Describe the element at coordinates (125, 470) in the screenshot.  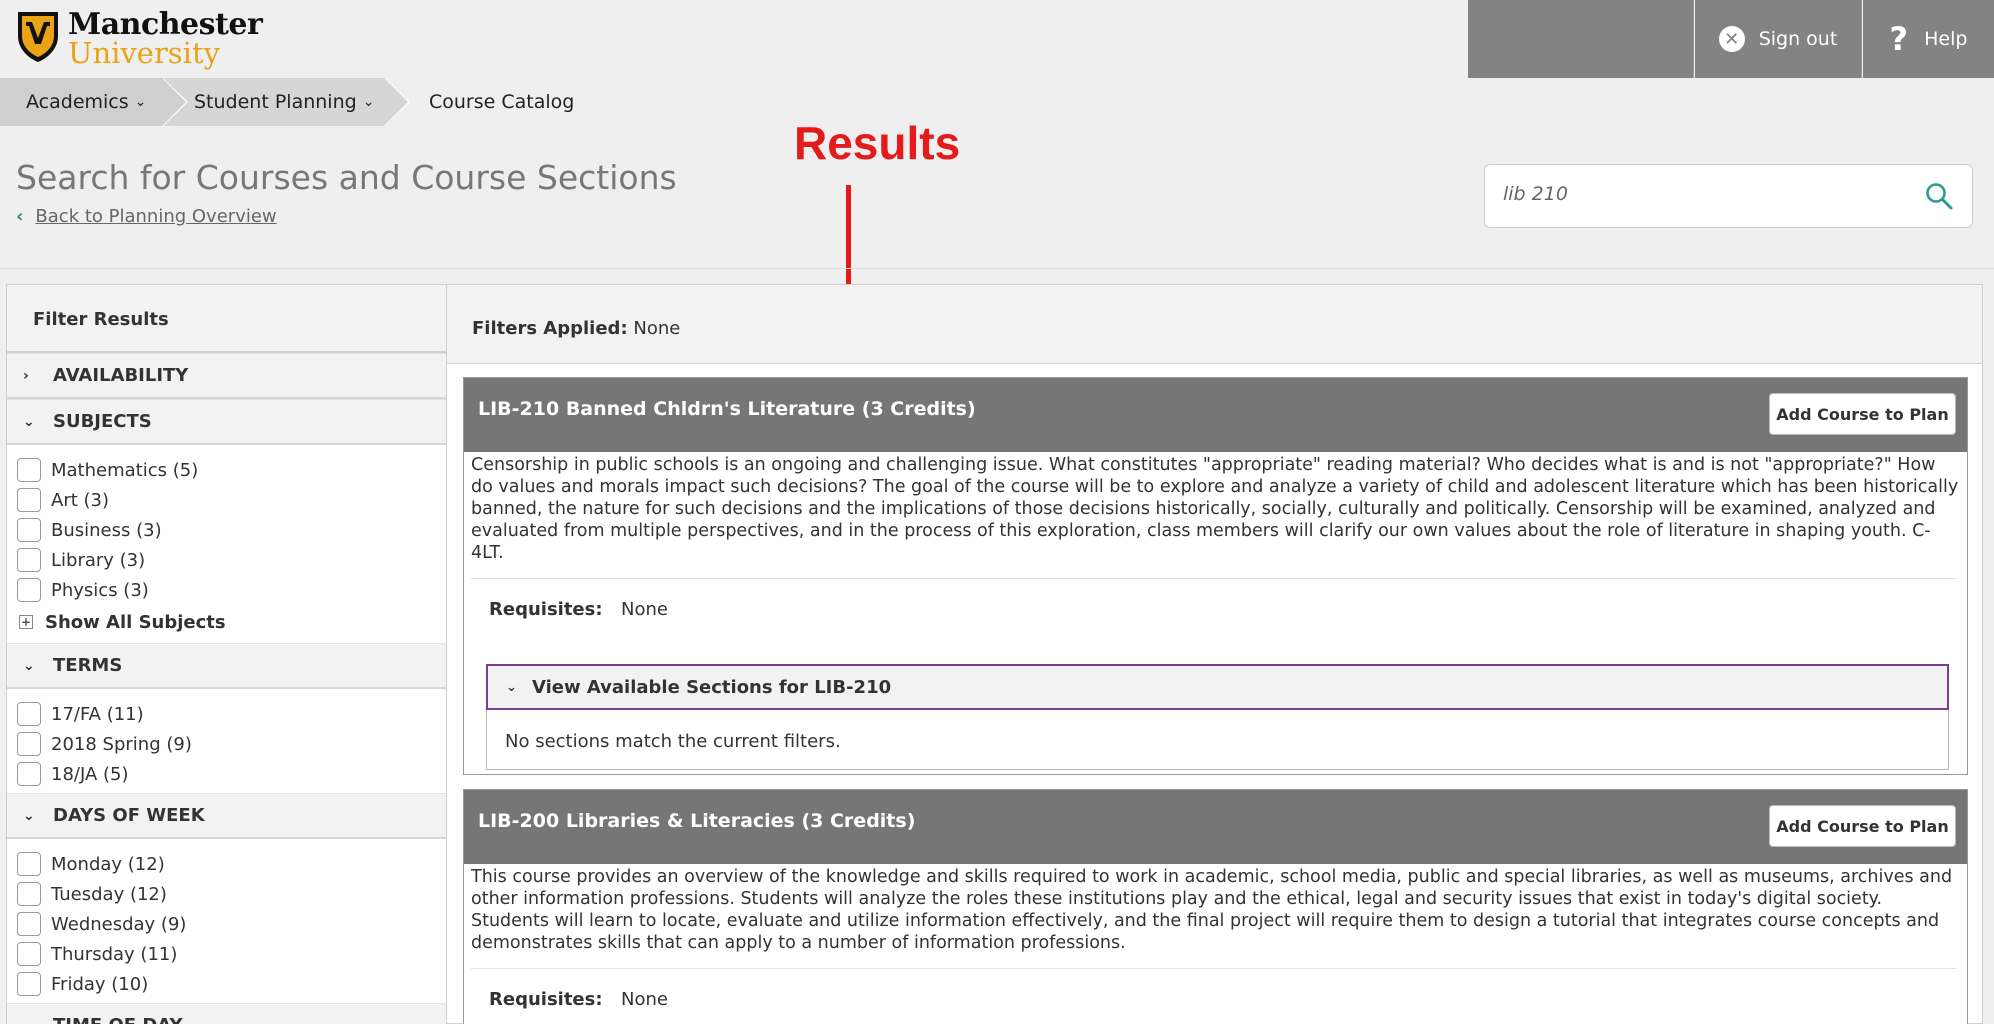
I see `option-label: Mathematics (5)` at that location.